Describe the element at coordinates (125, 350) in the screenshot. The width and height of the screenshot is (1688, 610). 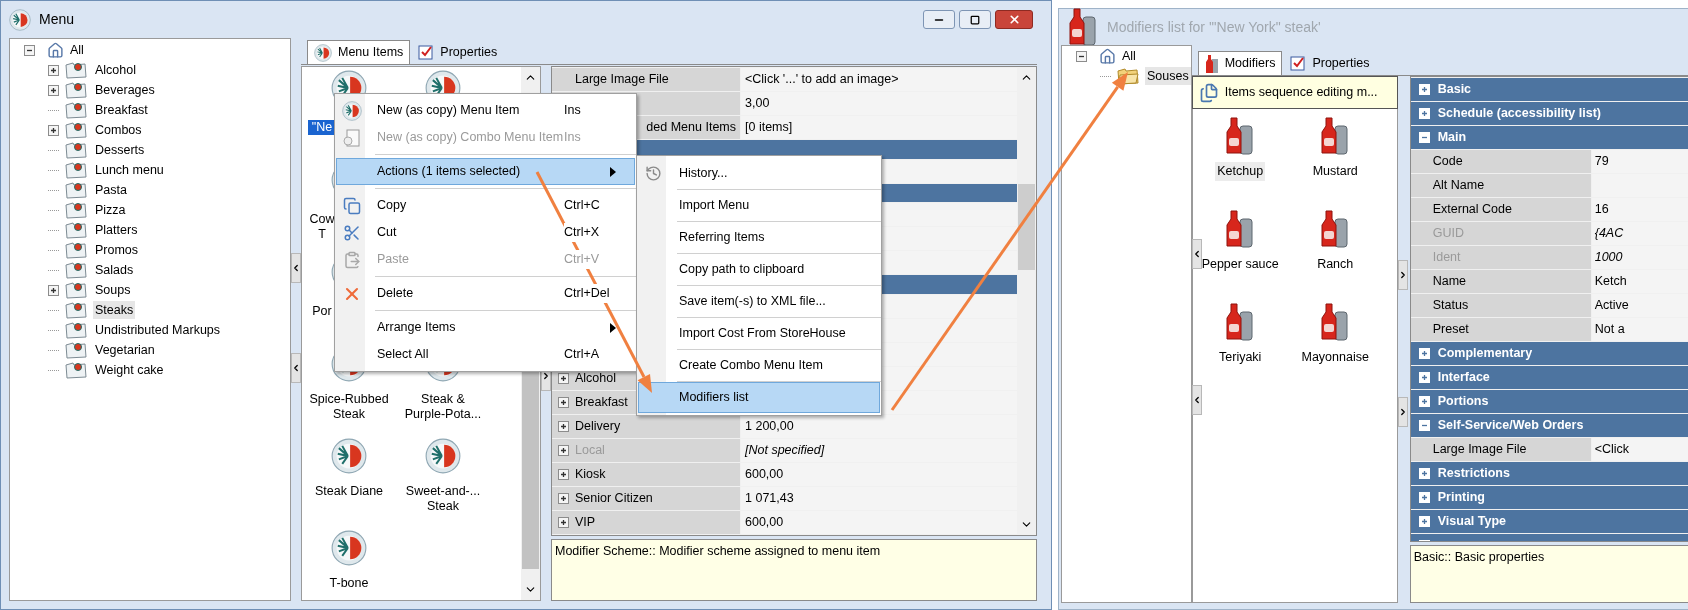
I see `tree-item: Vegetarian` at that location.